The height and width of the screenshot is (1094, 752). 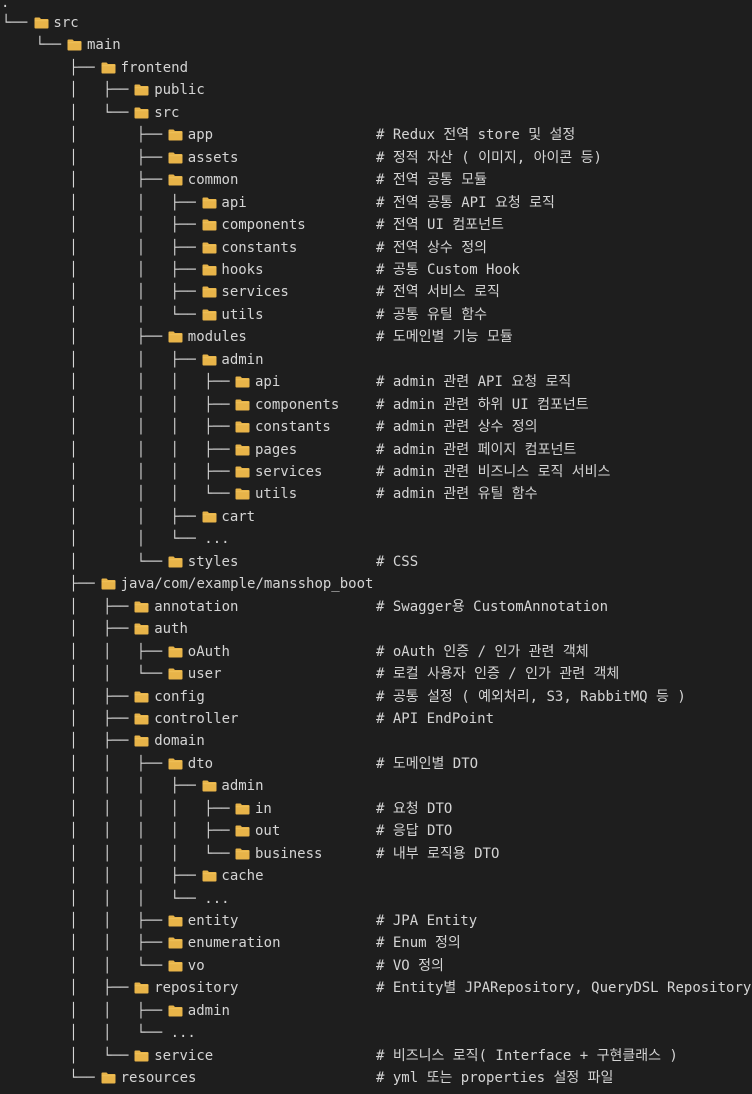 I want to click on folder-name: common, so click(x=213, y=180).